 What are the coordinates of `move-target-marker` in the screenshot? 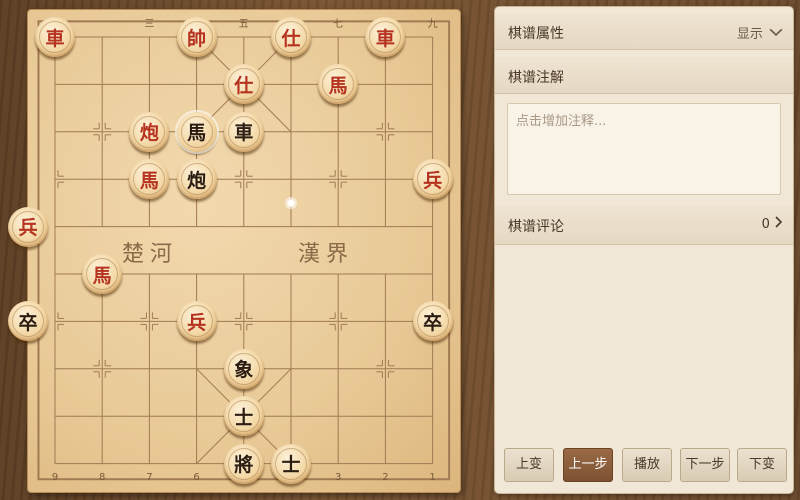 It's located at (291, 202).